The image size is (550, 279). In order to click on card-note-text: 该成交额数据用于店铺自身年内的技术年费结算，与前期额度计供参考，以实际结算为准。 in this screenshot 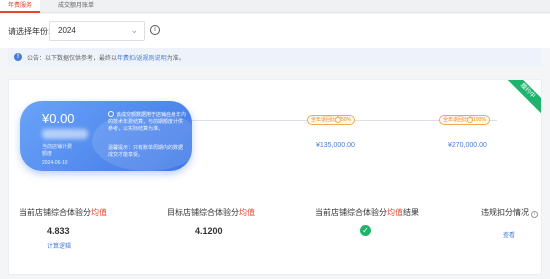, I will do `click(147, 122)`.